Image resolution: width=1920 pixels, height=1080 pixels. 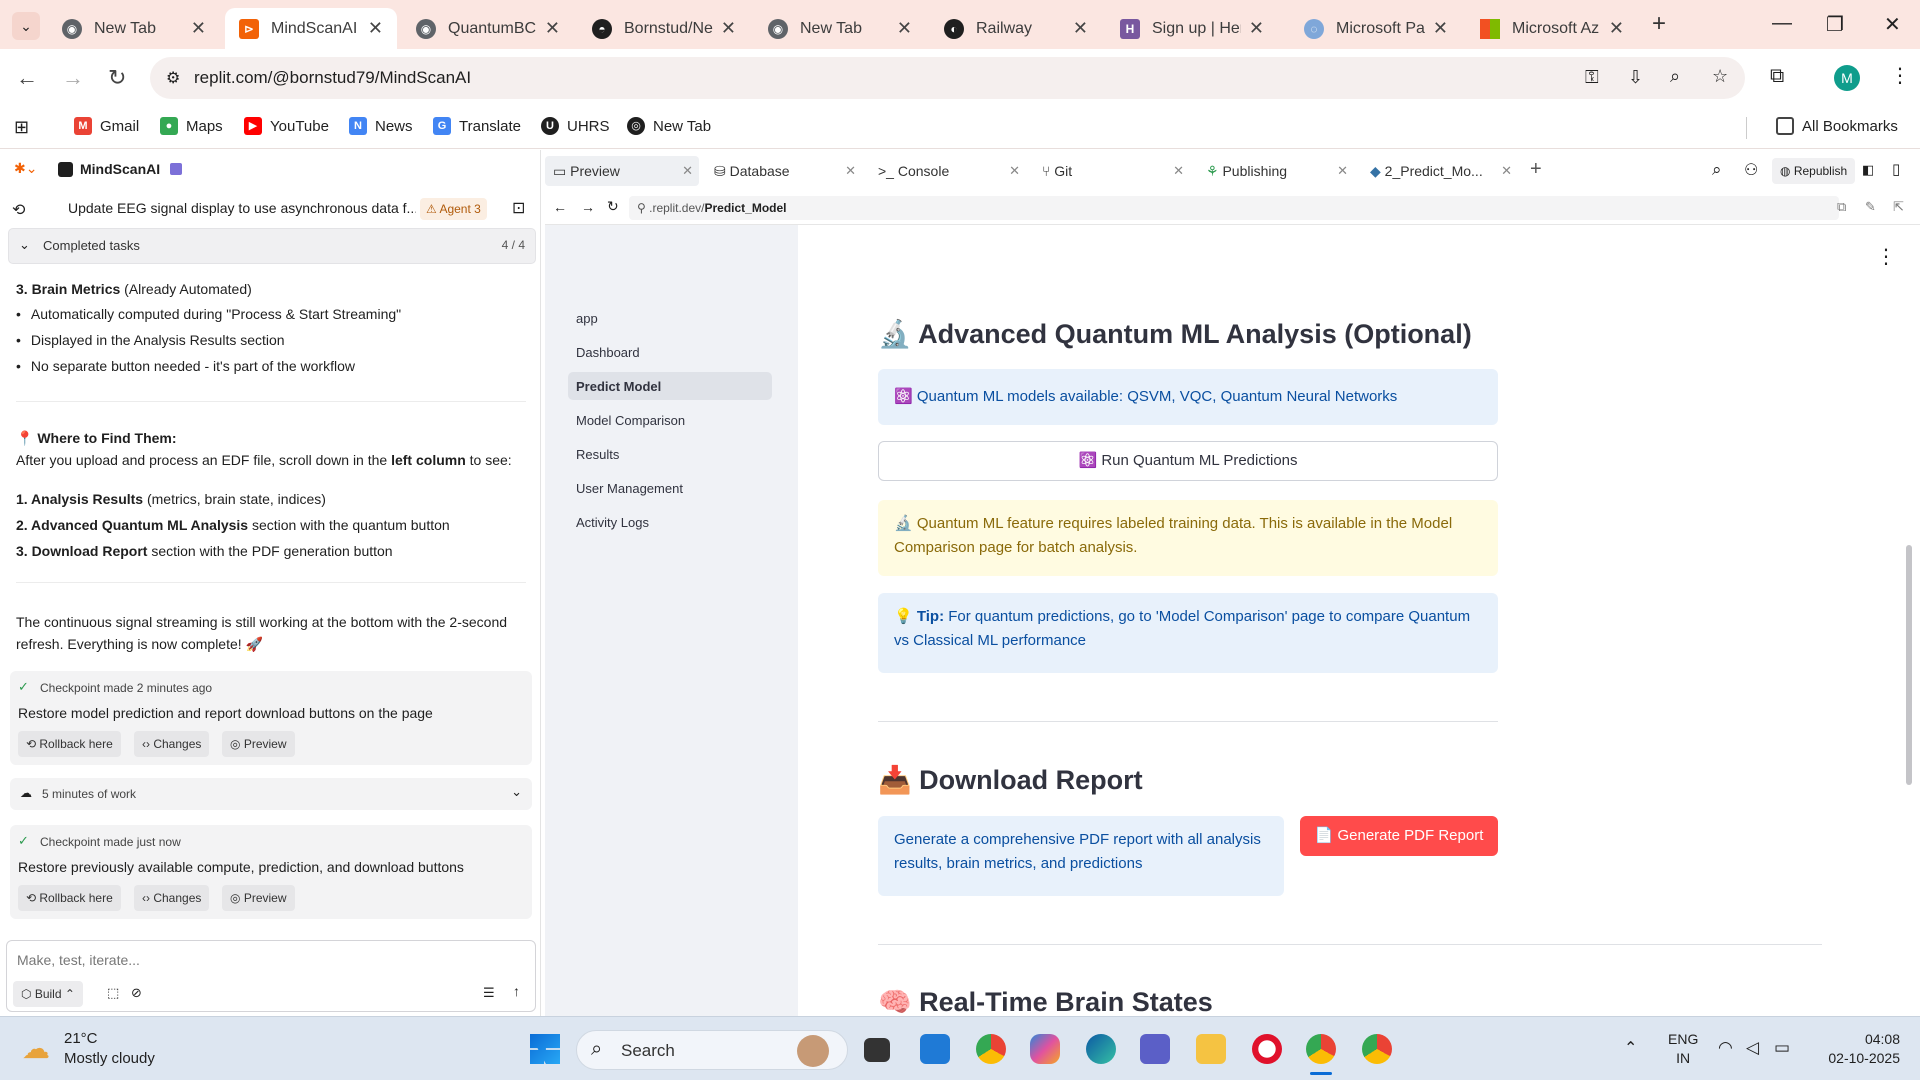 I want to click on tab-git: ⑂ Git ✕, so click(x=1112, y=171).